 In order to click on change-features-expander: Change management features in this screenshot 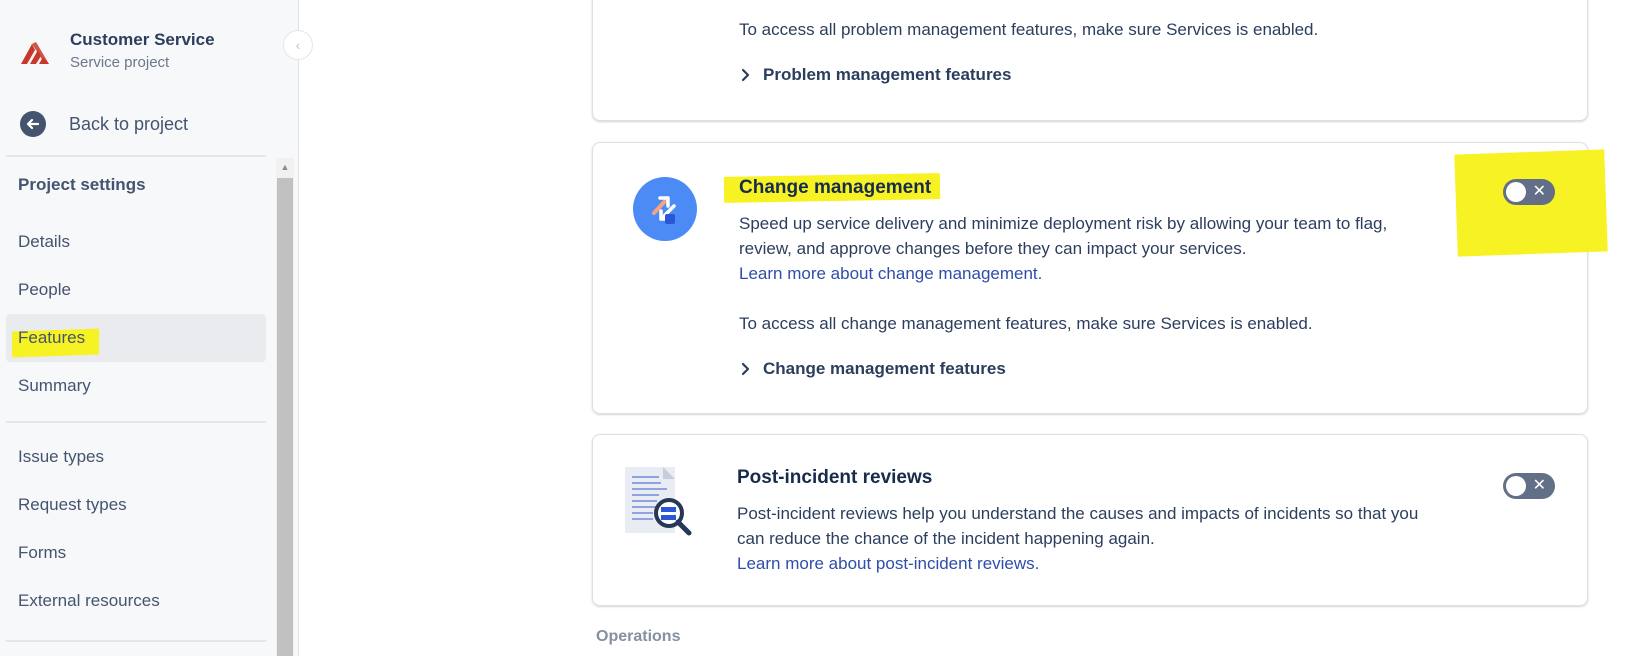, I will do `click(872, 369)`.